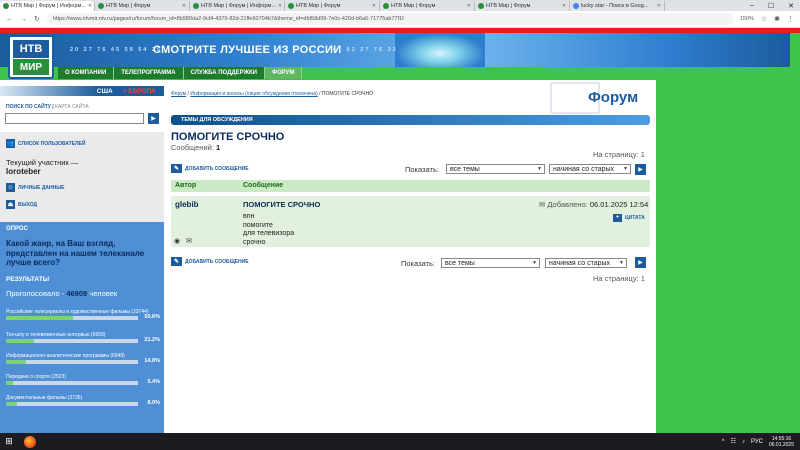 This screenshot has height=450, width=800. Describe the element at coordinates (263, 185) in the screenshot. I see `column-message: Сообщение` at that location.